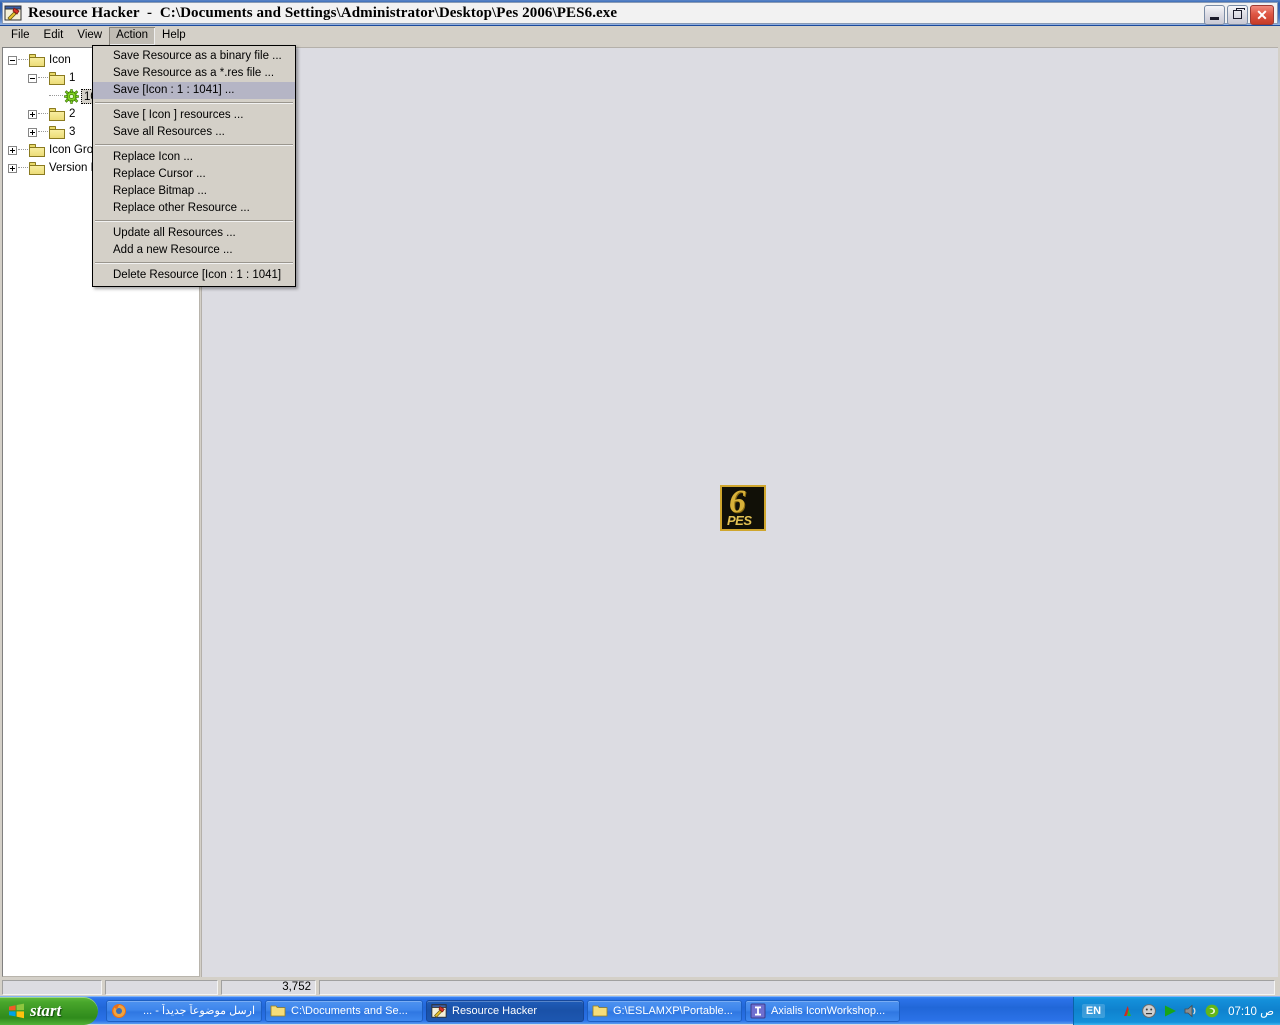  Describe the element at coordinates (71, 96) in the screenshot. I see `gear-icon` at that location.